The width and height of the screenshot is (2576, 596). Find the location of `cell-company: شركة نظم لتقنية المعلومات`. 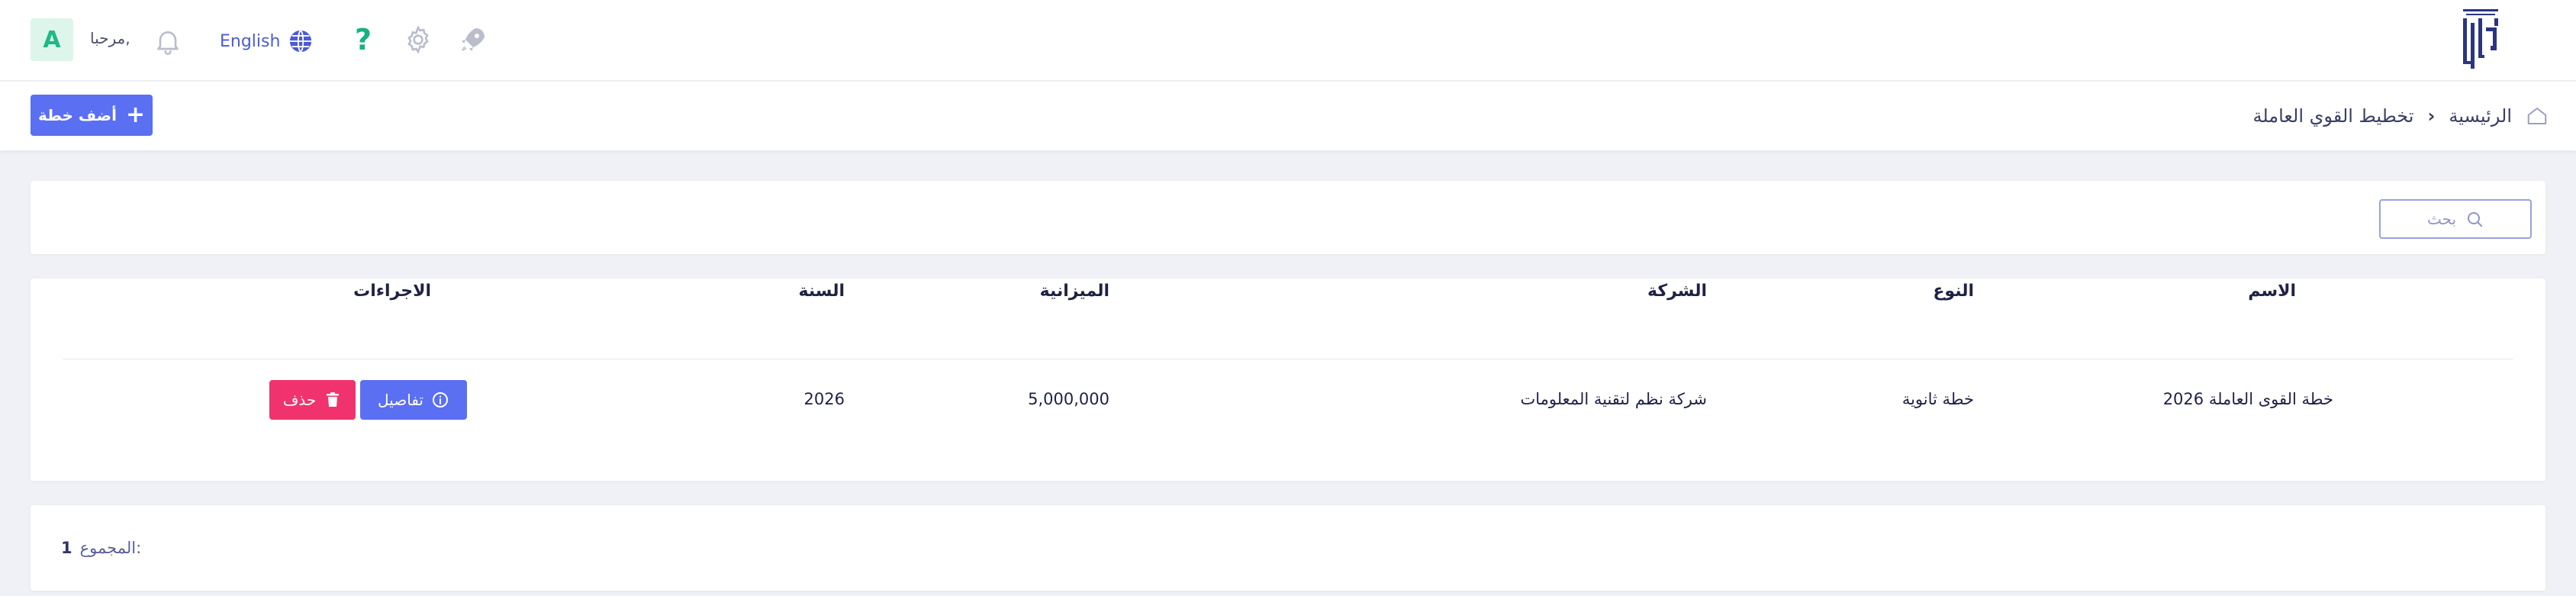

cell-company: شركة نظم لتقنية المعلومات is located at coordinates (1613, 399).